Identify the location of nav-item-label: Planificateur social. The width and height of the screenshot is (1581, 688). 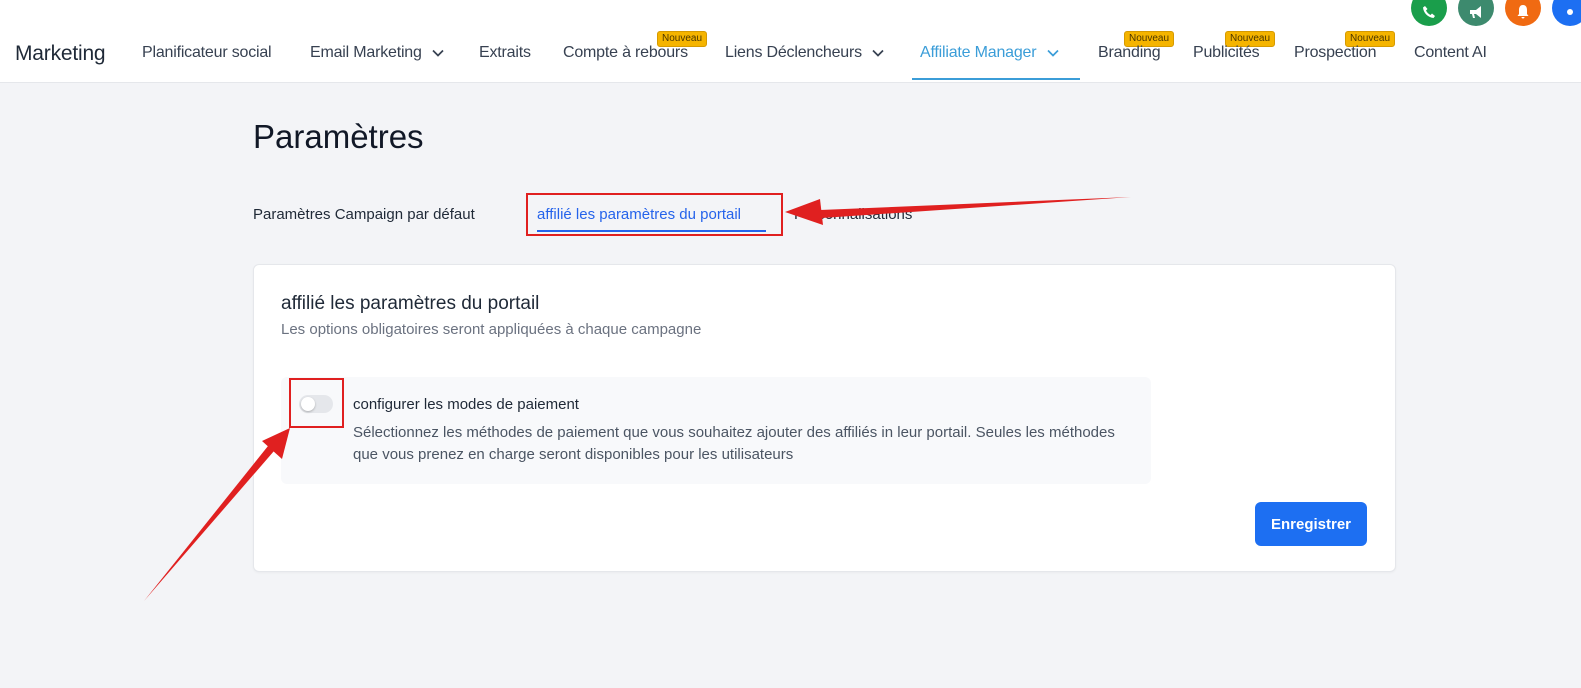
(207, 52).